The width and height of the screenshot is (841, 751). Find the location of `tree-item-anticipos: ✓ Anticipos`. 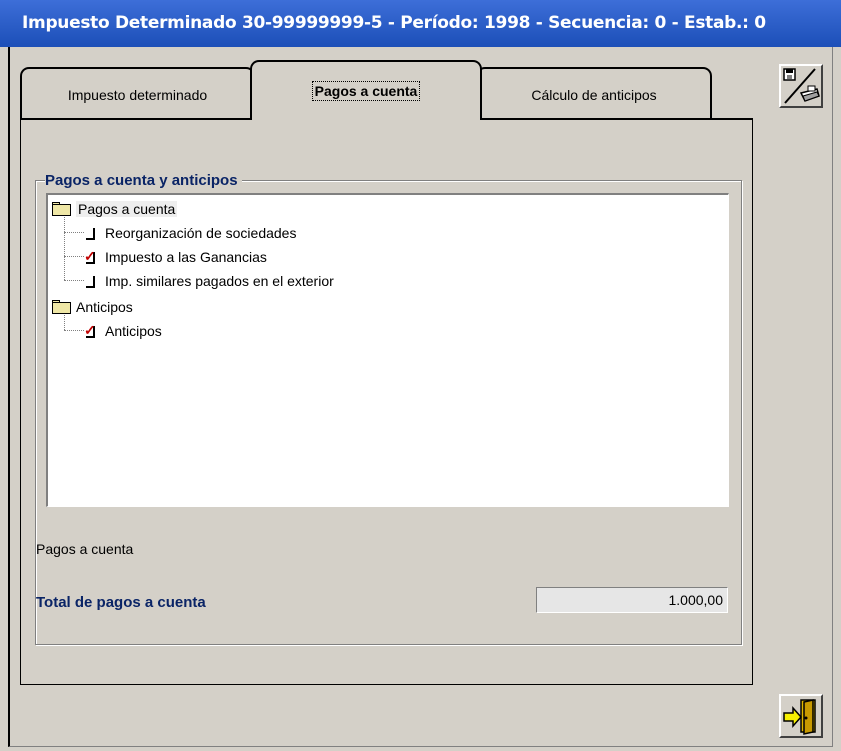

tree-item-anticipos: ✓ Anticipos is located at coordinates (123, 331).